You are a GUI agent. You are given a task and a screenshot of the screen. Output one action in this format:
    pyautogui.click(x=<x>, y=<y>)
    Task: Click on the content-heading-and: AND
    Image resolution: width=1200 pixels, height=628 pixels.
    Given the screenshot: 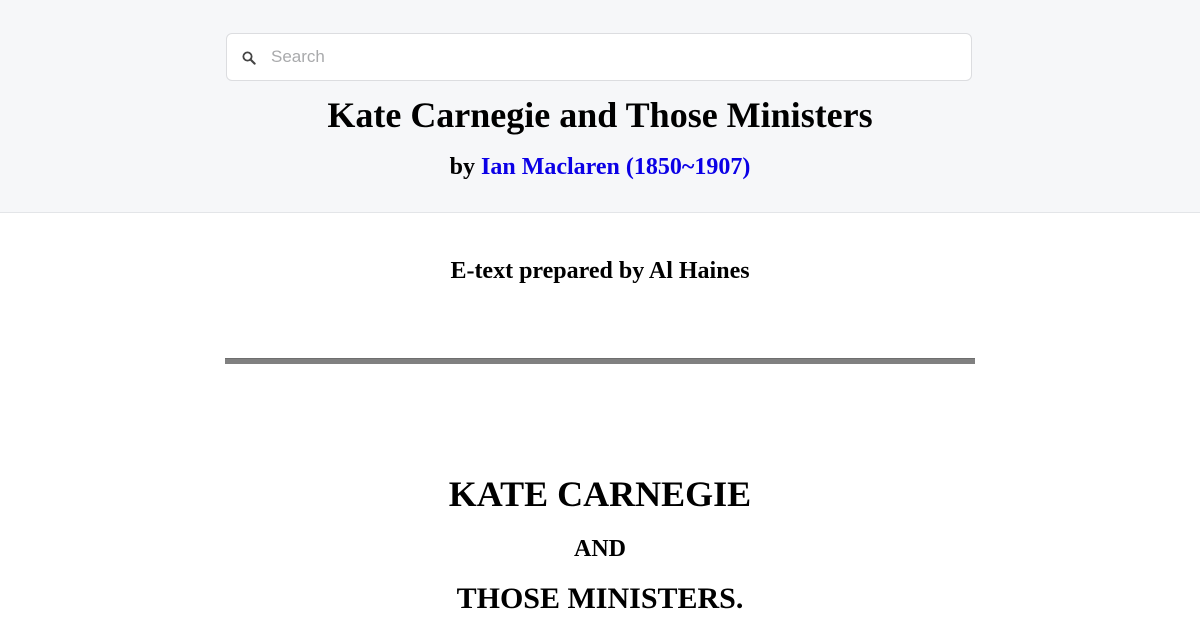 What is the action you would take?
    pyautogui.click(x=600, y=549)
    